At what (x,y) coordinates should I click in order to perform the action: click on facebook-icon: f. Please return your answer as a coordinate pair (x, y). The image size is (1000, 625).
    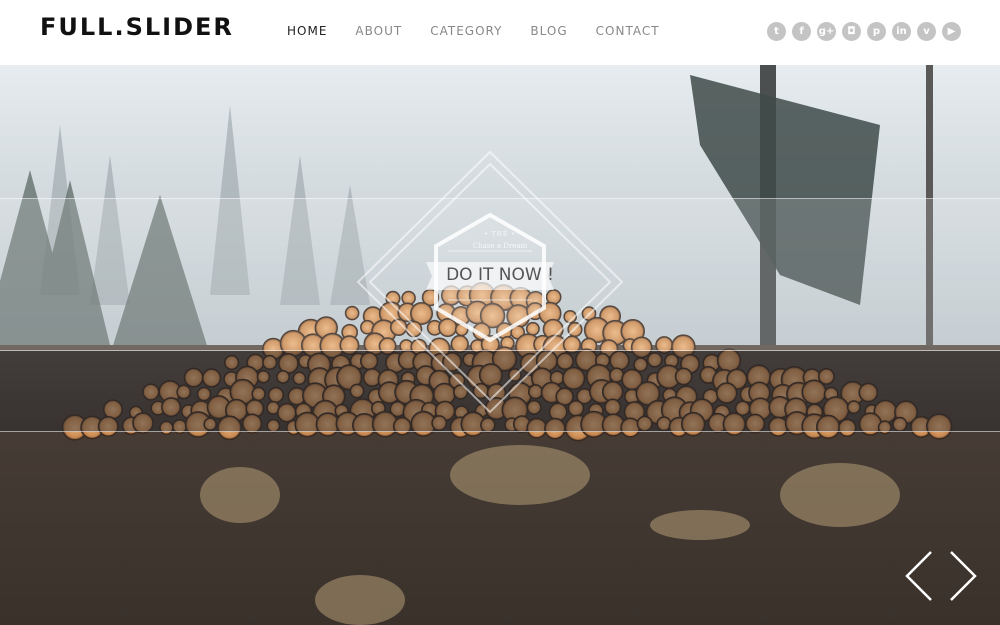
    Looking at the image, I should click on (801, 31).